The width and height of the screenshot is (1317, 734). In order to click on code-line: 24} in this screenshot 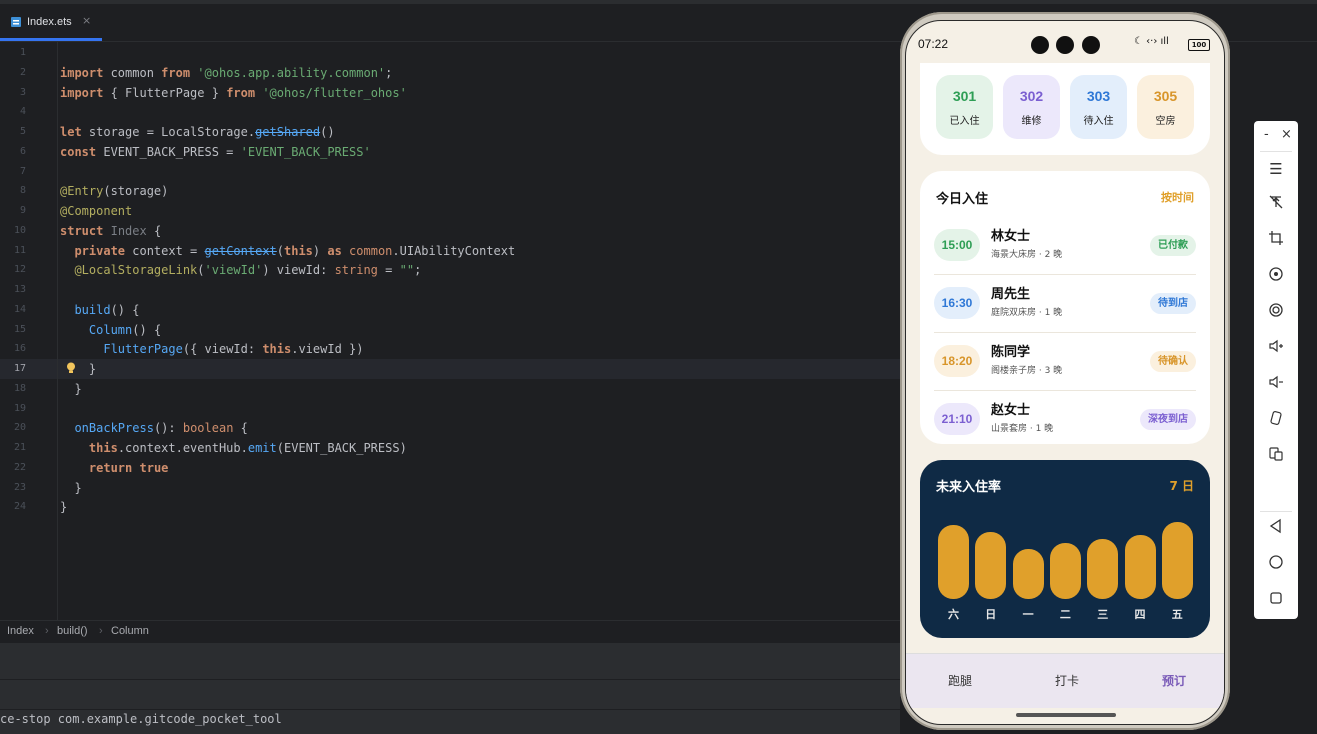, I will do `click(450, 507)`.